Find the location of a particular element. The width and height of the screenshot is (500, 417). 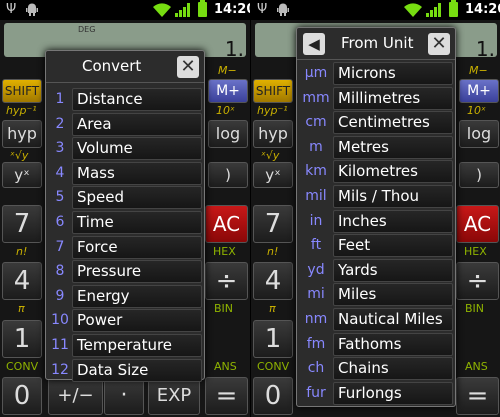

unit-abbreviation: nm is located at coordinates (316, 319).